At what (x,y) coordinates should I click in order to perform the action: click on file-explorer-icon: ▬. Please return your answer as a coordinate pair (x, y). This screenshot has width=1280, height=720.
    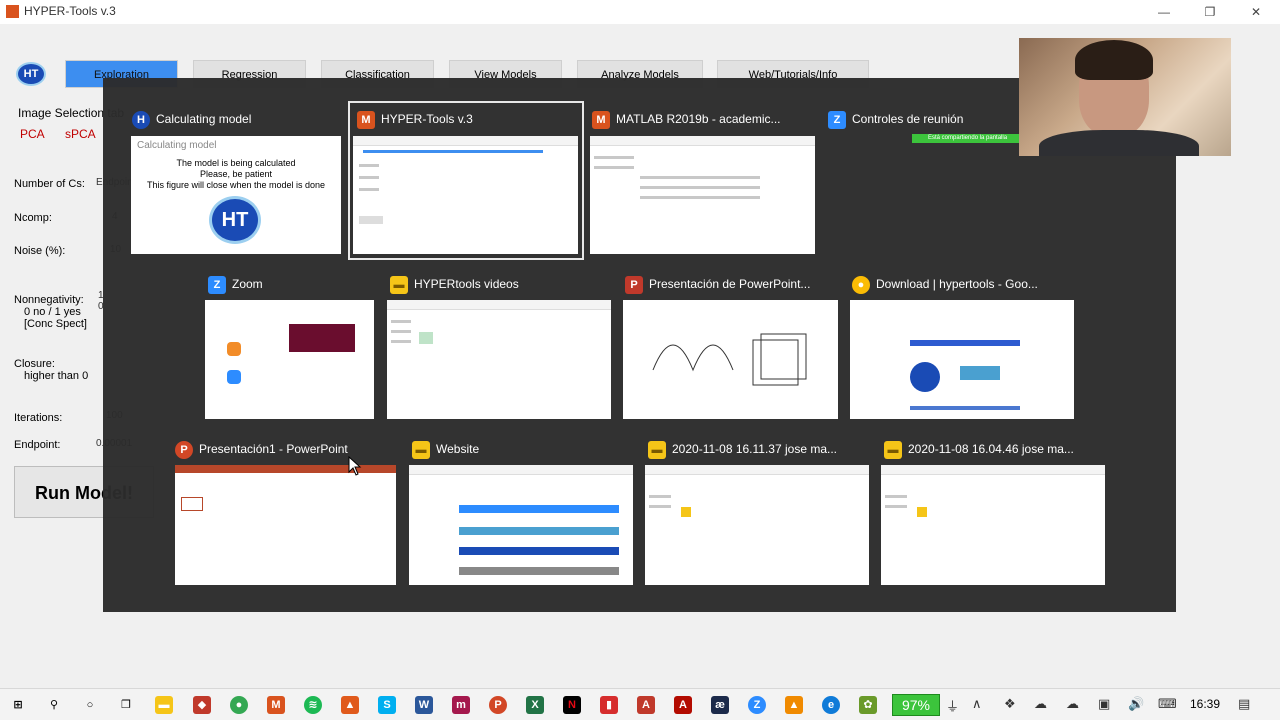
    Looking at the image, I should click on (164, 705).